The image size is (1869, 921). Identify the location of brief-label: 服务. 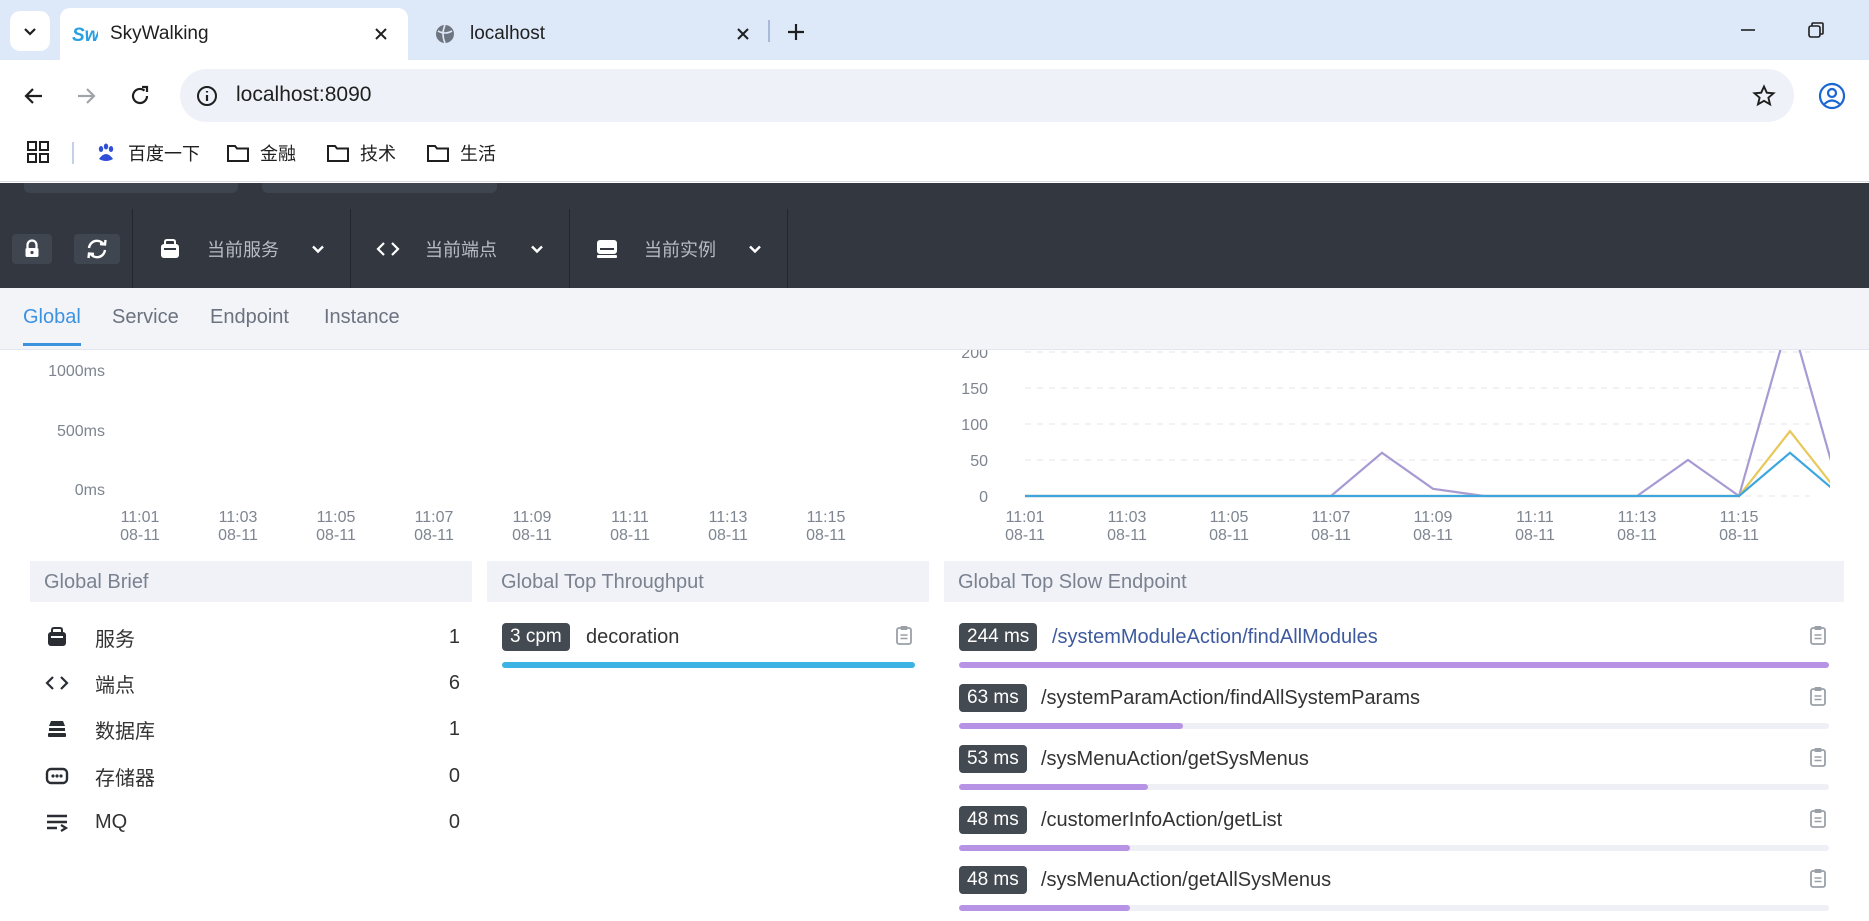
(115, 639).